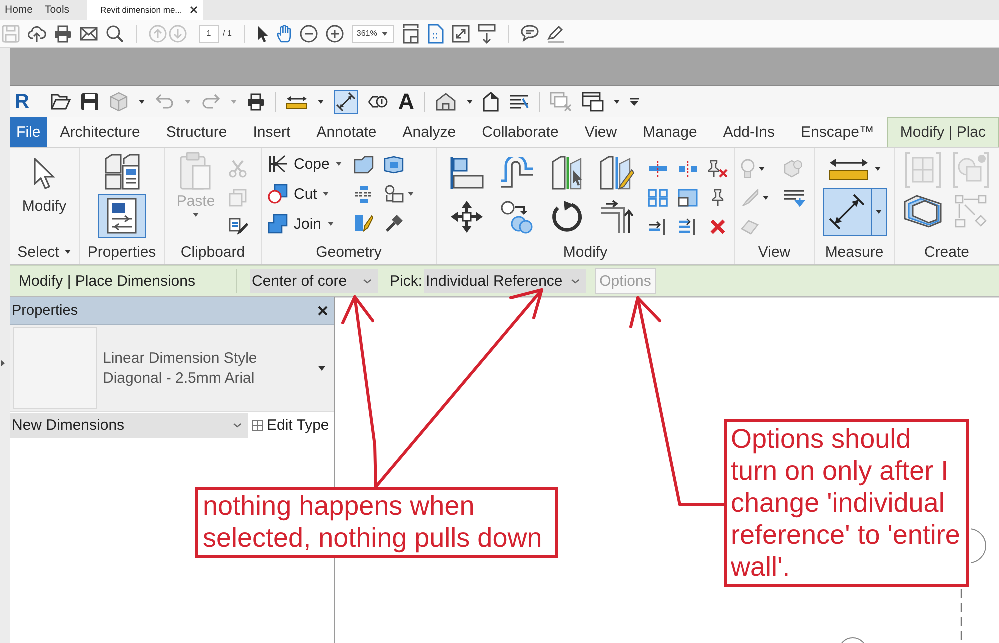 This screenshot has width=999, height=643. I want to click on move-icon, so click(467, 217).